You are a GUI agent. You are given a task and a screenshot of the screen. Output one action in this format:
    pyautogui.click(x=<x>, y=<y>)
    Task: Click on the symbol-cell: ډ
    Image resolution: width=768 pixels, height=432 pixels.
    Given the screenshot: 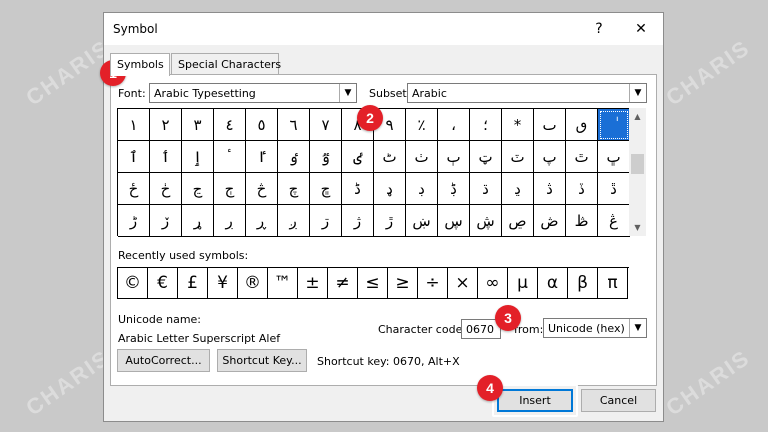 What is the action you would take?
    pyautogui.click(x=390, y=189)
    